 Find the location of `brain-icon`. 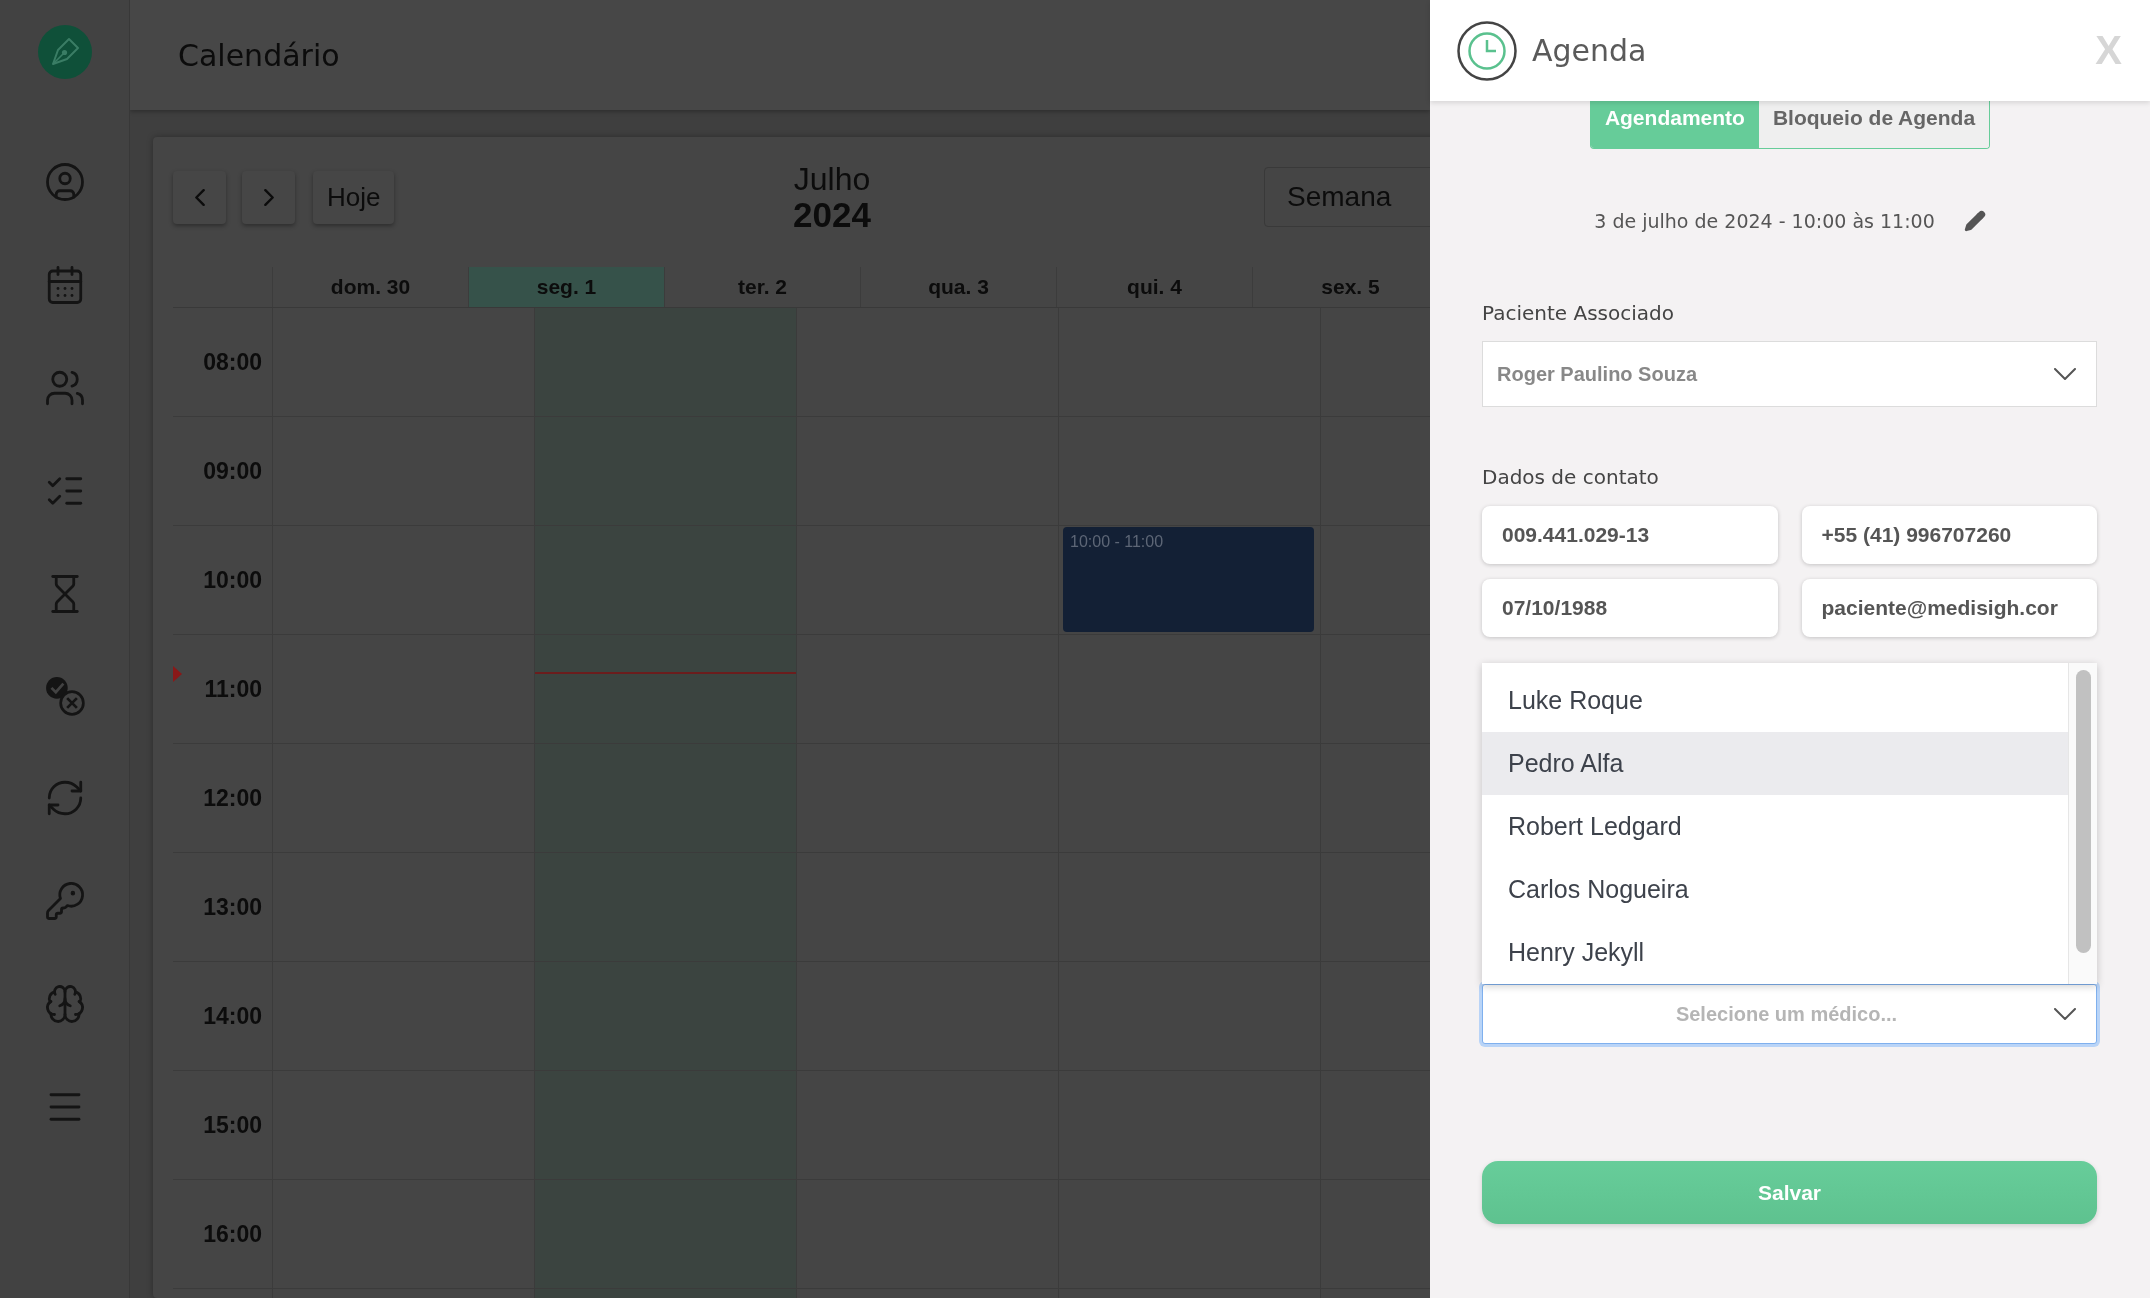

brain-icon is located at coordinates (64, 1004).